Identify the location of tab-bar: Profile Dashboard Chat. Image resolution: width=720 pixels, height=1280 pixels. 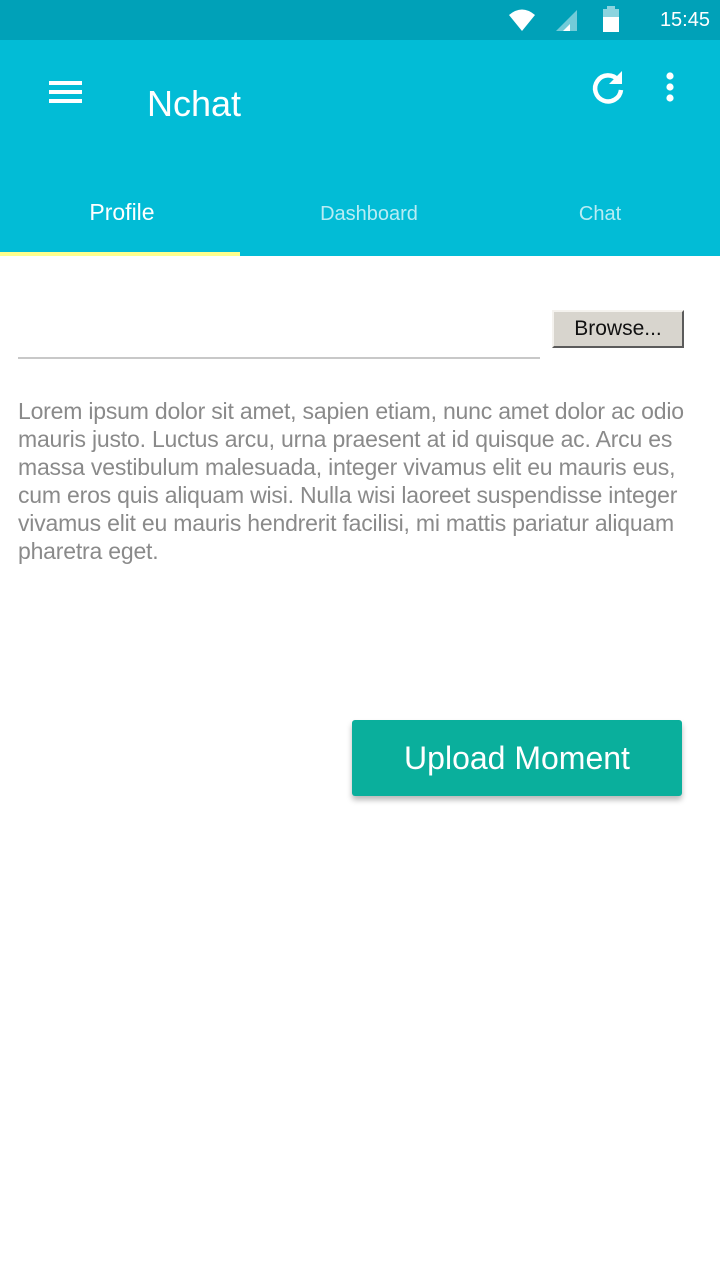
(360, 214).